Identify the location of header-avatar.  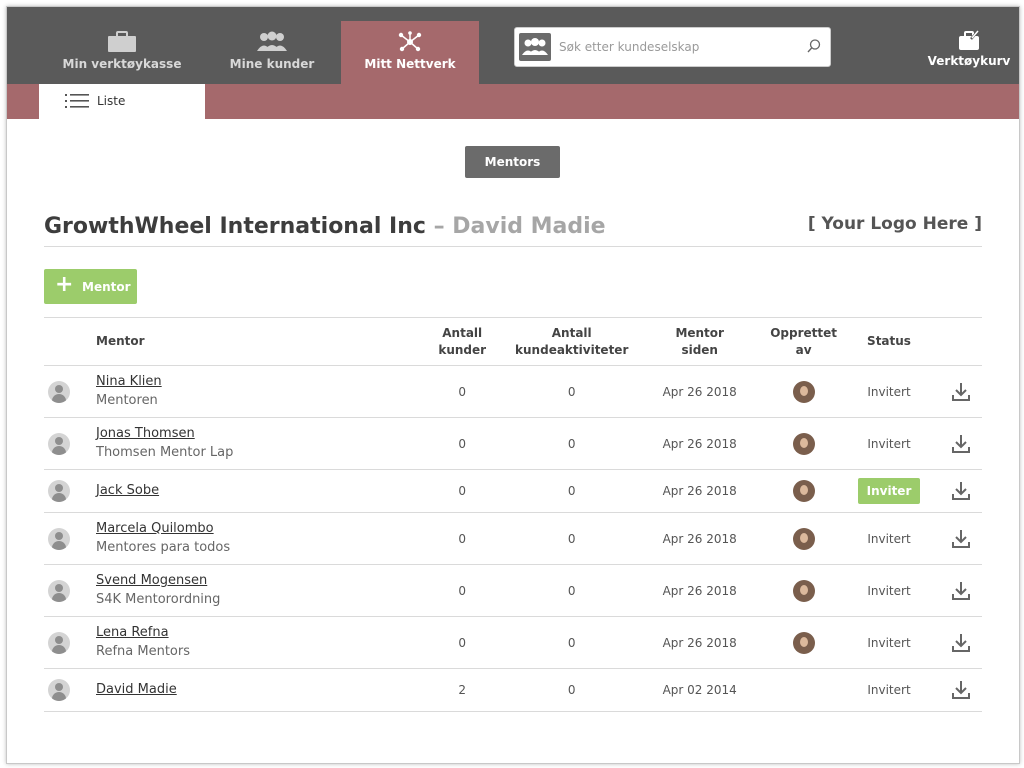
(69, 341).